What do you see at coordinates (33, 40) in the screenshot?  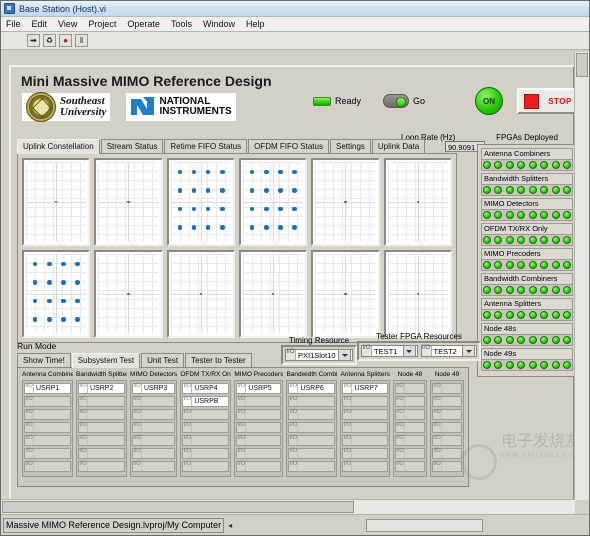 I see `run-button: ➡` at bounding box center [33, 40].